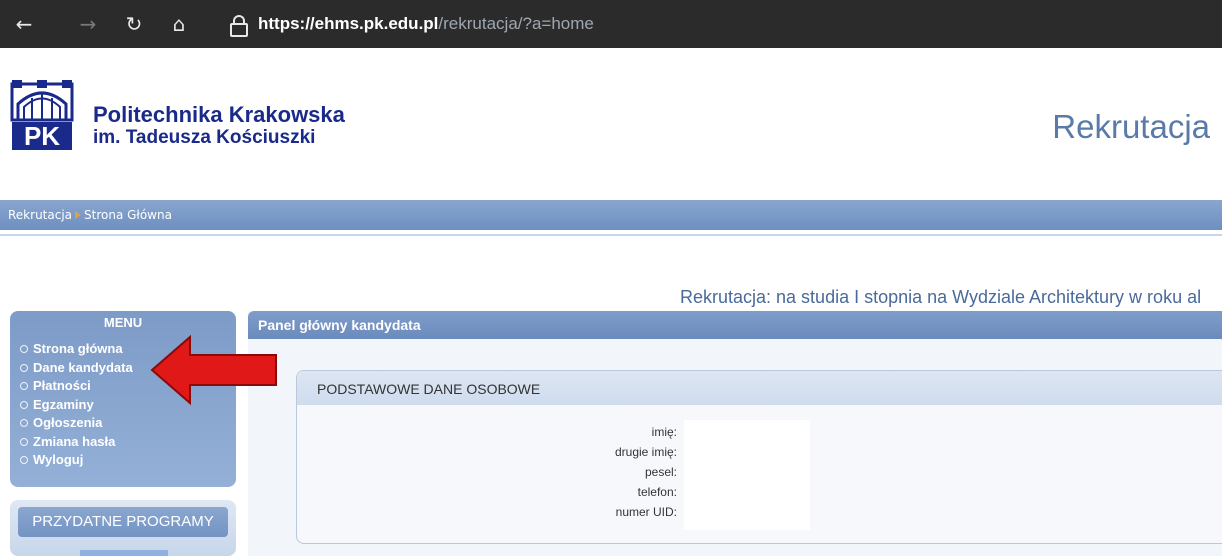  Describe the element at coordinates (63, 404) in the screenshot. I see `menu-item-label: Egzaminy` at that location.